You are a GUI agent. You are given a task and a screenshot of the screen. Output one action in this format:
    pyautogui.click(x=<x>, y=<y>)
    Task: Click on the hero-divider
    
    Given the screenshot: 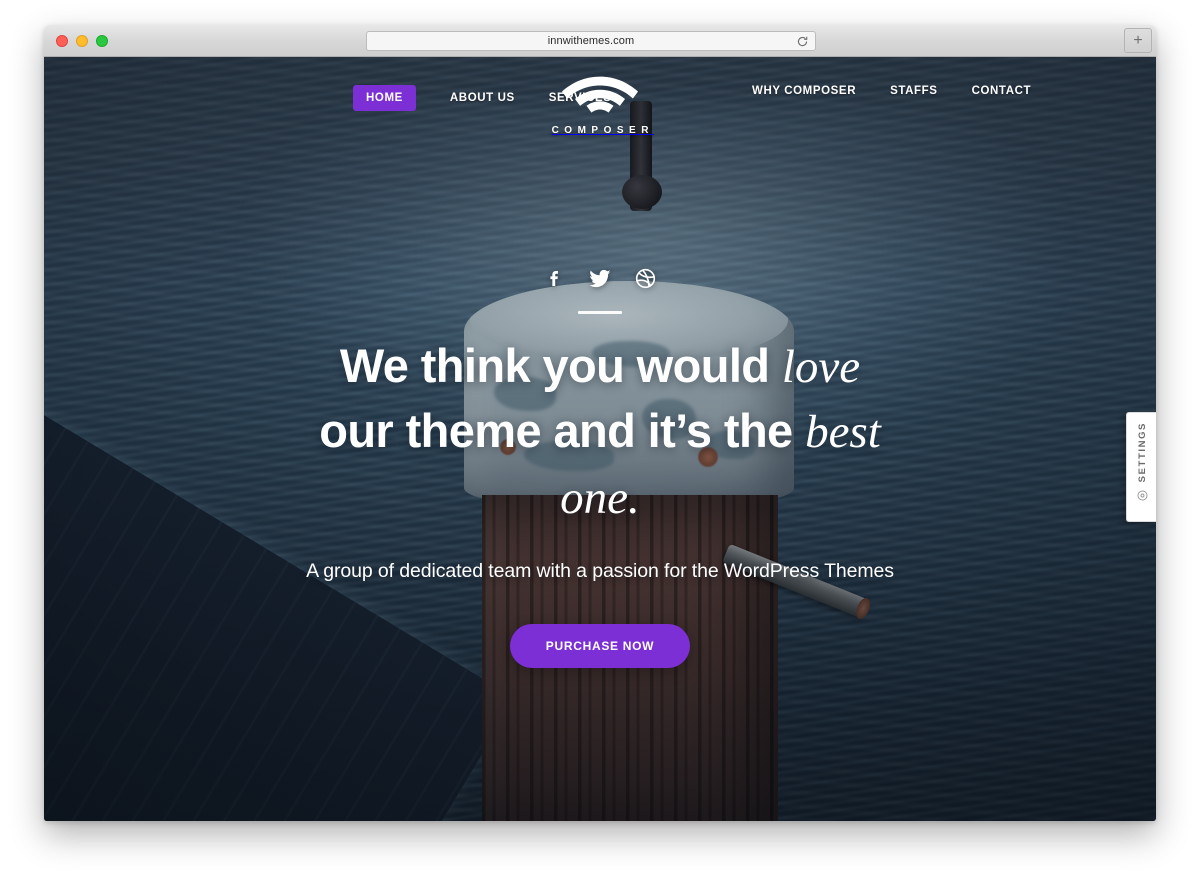 What is the action you would take?
    pyautogui.click(x=600, y=312)
    